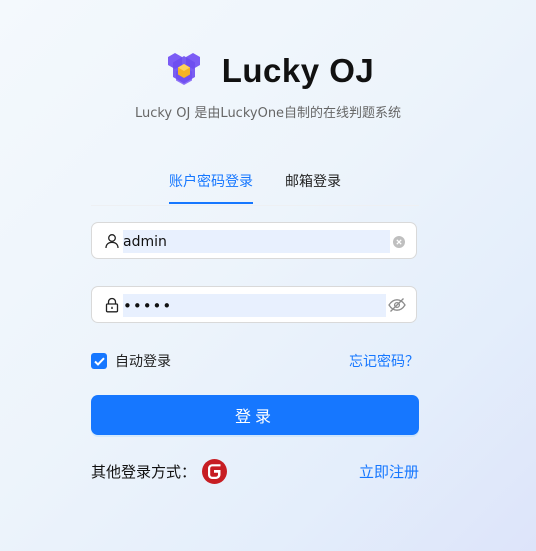  I want to click on username-input, so click(256, 241).